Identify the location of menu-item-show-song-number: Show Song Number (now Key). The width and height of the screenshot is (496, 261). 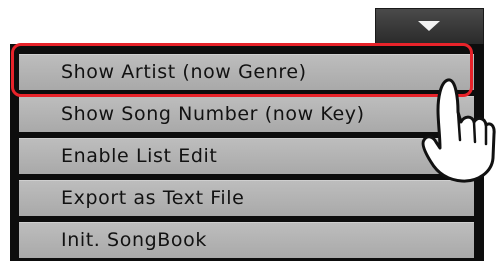
(246, 114).